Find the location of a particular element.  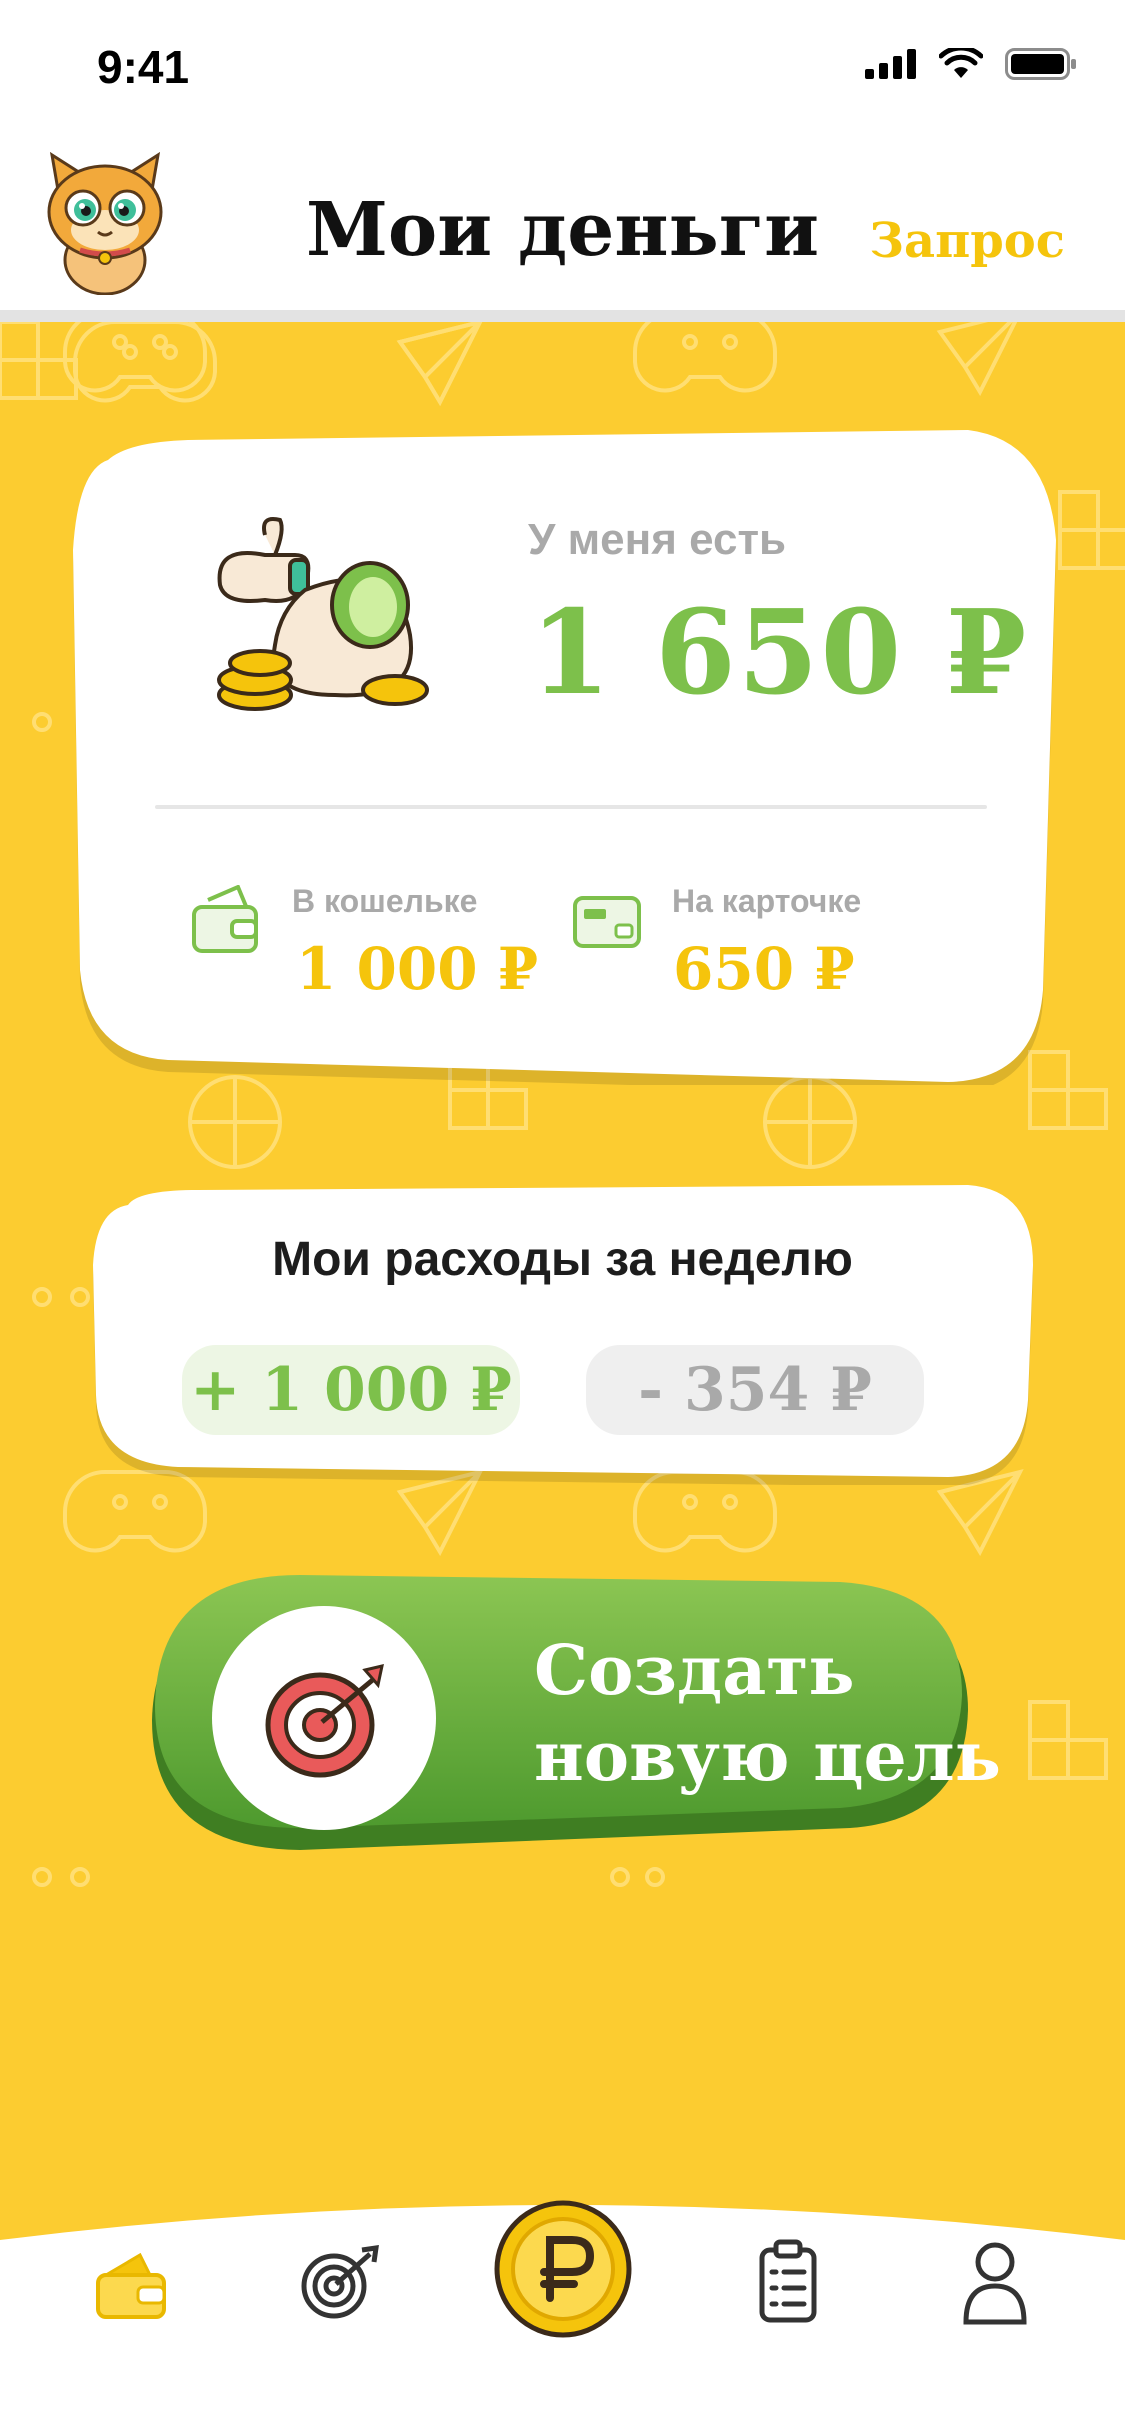

create-goal-line1: Создать is located at coordinates (694, 1671).